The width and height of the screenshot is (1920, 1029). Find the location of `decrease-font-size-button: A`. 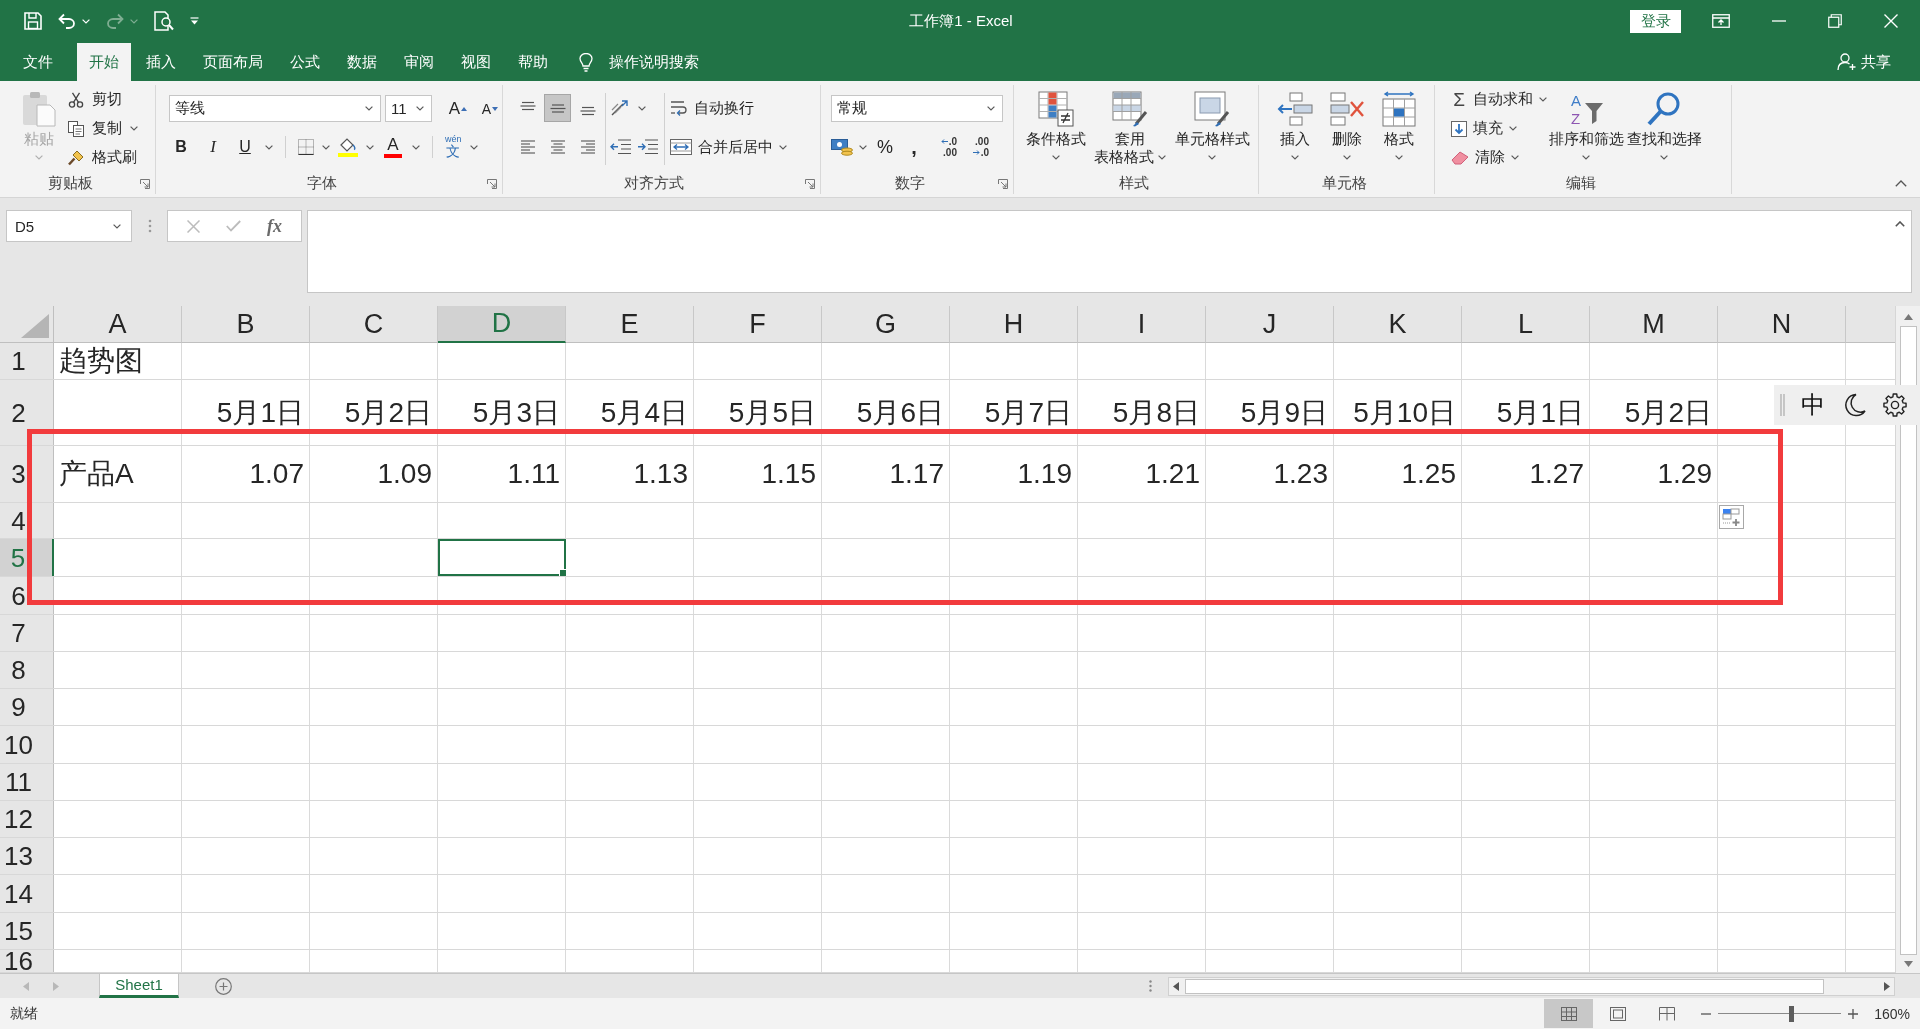

decrease-font-size-button: A is located at coordinates (490, 108).